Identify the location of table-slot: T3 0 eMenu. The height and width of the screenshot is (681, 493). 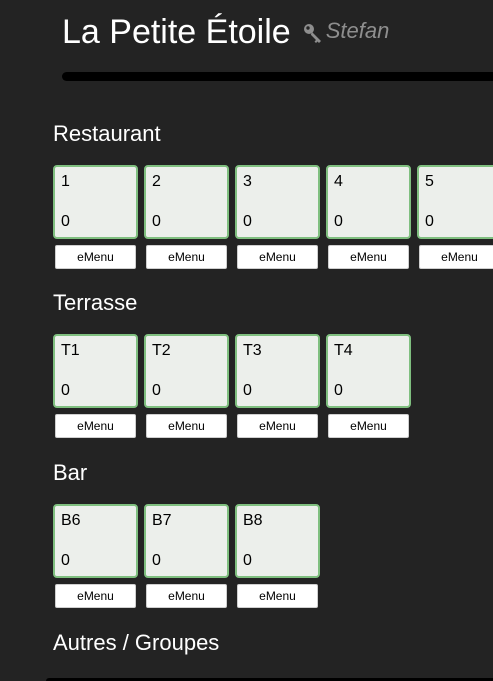
(277, 386).